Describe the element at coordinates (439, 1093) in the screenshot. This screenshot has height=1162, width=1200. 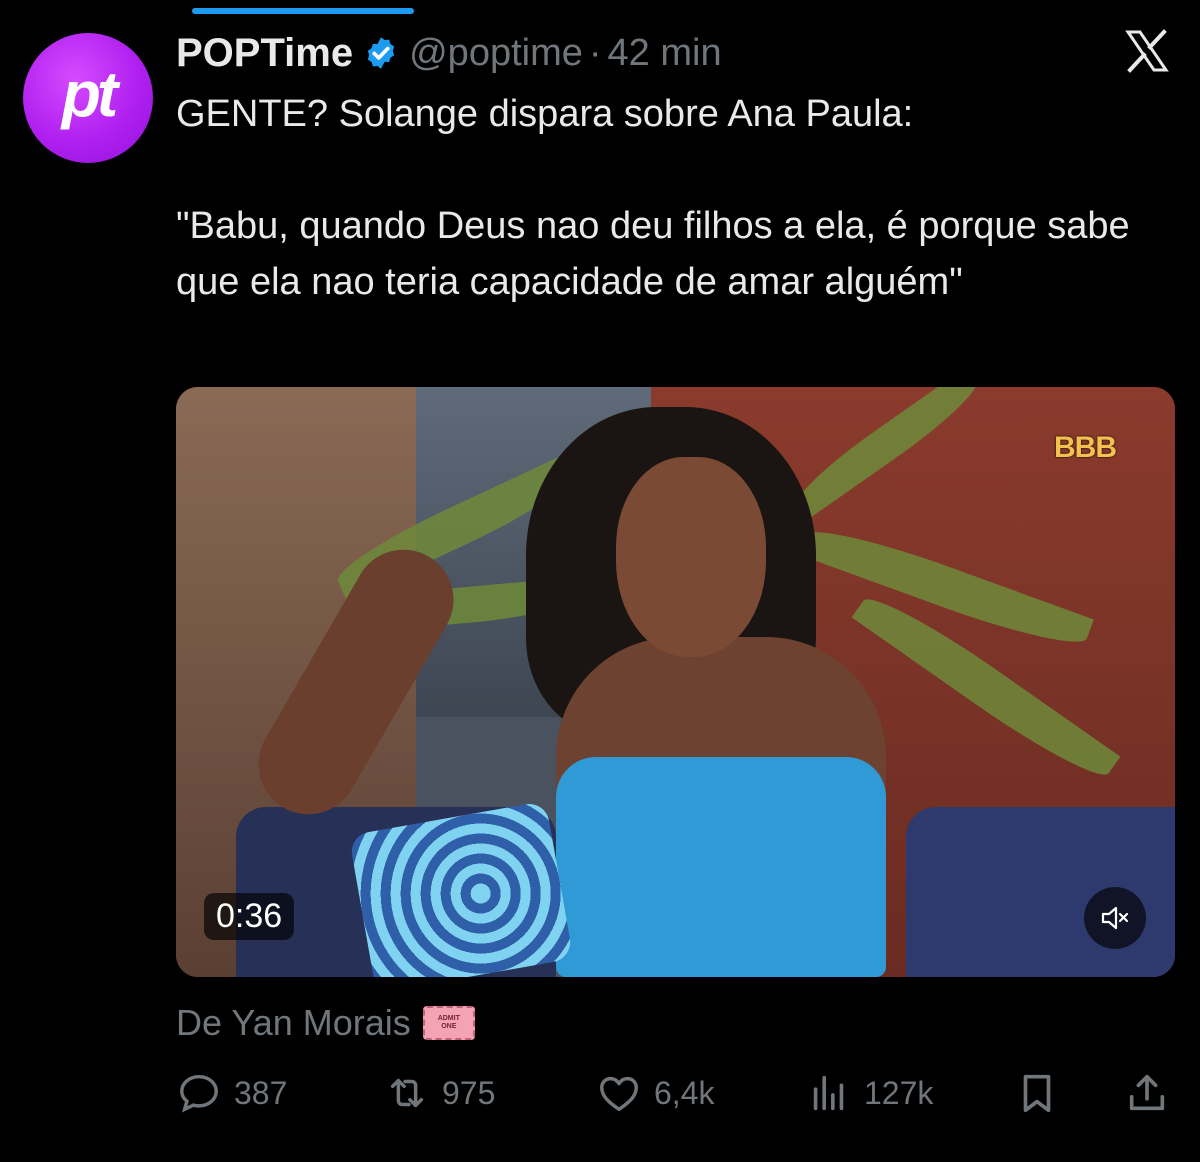
I see `repost-button: 975` at that location.